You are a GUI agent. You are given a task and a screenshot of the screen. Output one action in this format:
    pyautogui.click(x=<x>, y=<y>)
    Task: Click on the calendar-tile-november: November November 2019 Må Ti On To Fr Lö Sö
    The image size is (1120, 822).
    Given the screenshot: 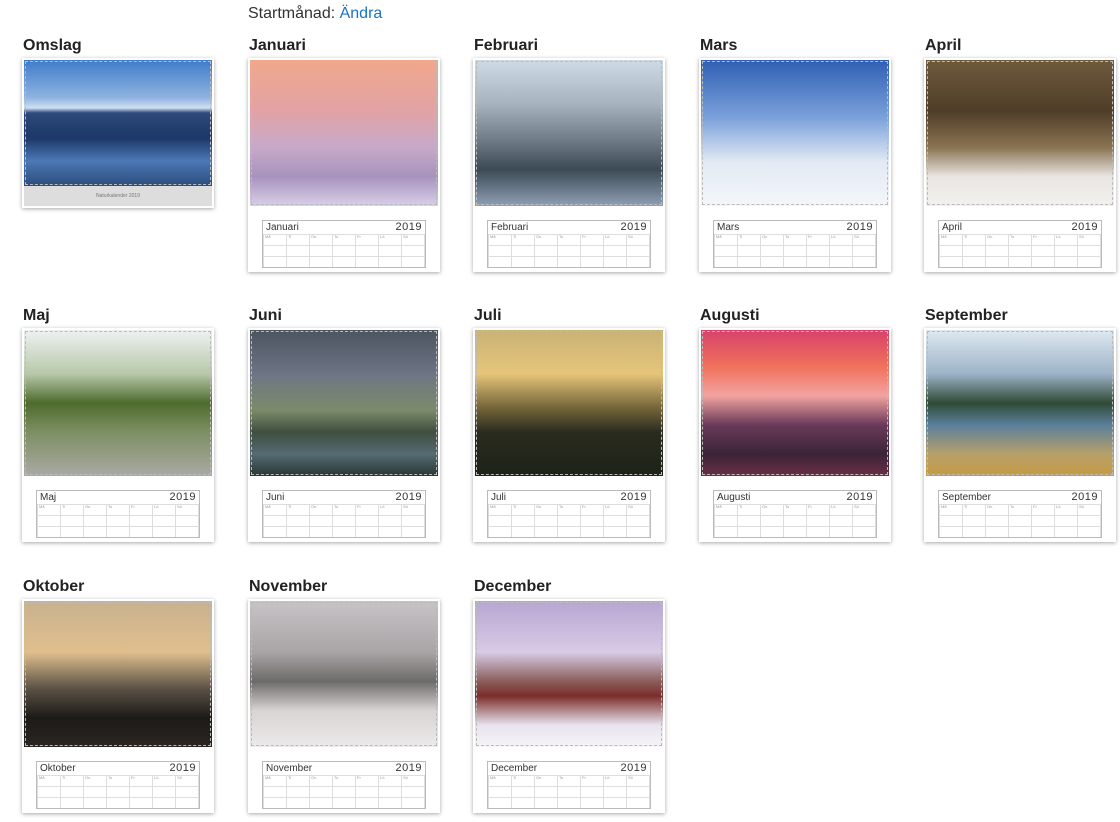 What is the action you would take?
    pyautogui.click(x=344, y=695)
    